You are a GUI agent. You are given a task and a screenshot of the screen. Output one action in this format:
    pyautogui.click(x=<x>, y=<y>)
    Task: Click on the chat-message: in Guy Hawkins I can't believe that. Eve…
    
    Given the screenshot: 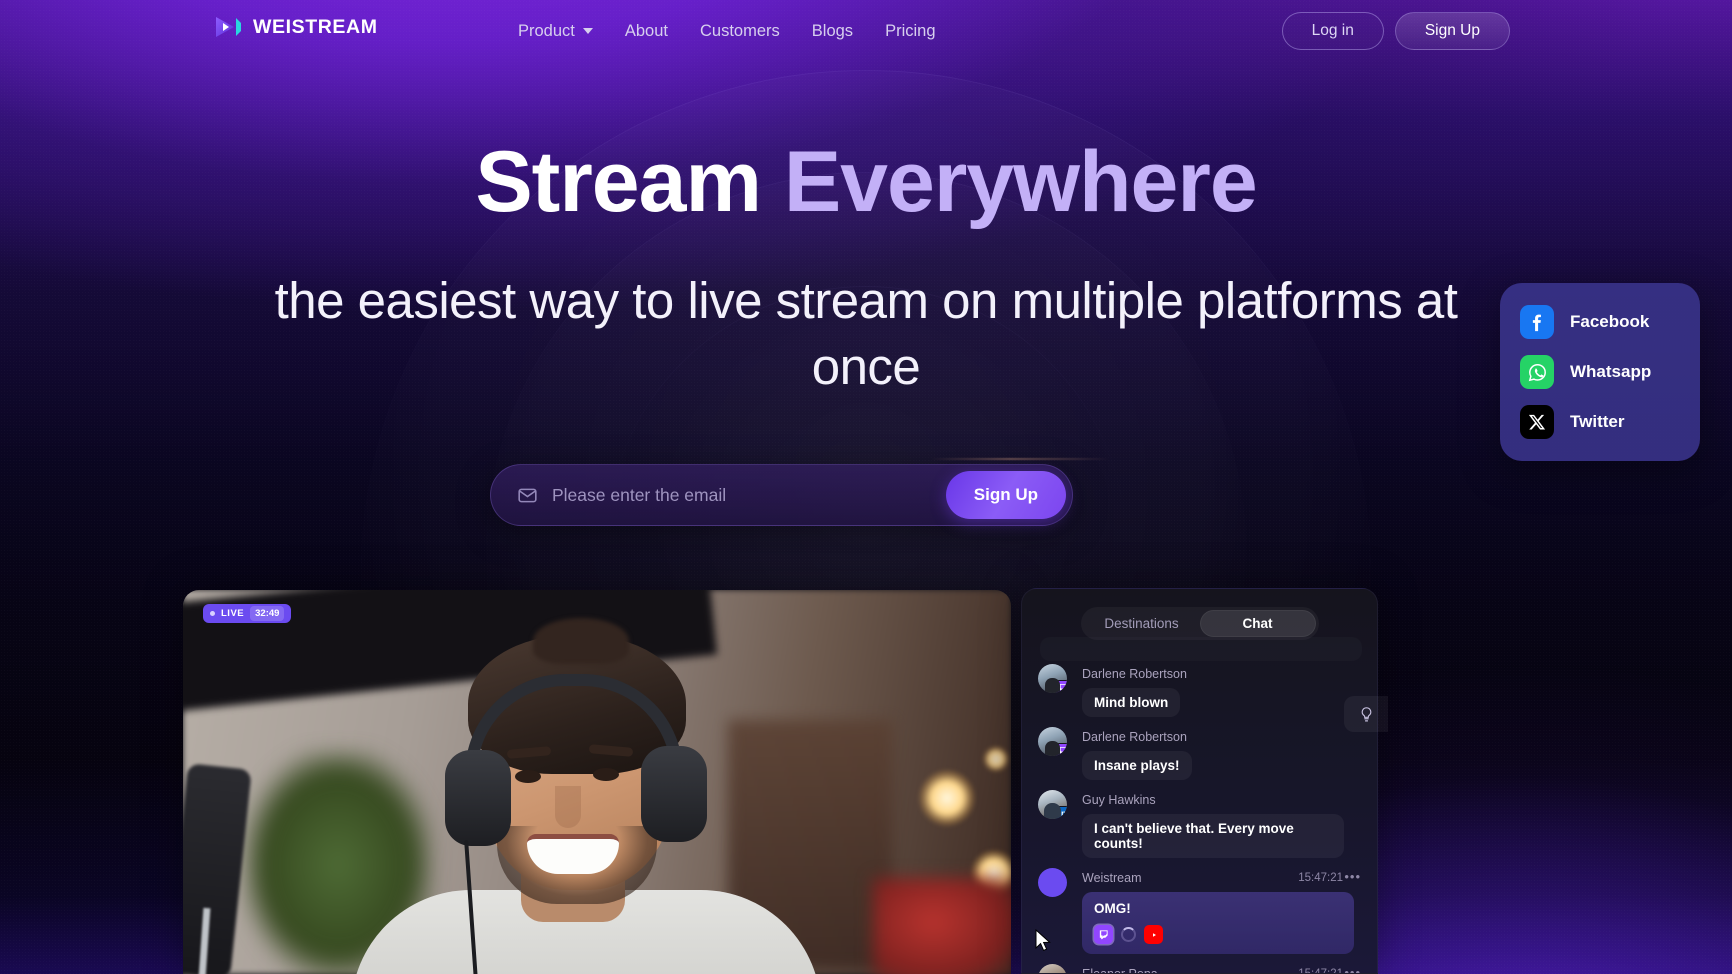 What is the action you would take?
    pyautogui.click(x=1199, y=824)
    